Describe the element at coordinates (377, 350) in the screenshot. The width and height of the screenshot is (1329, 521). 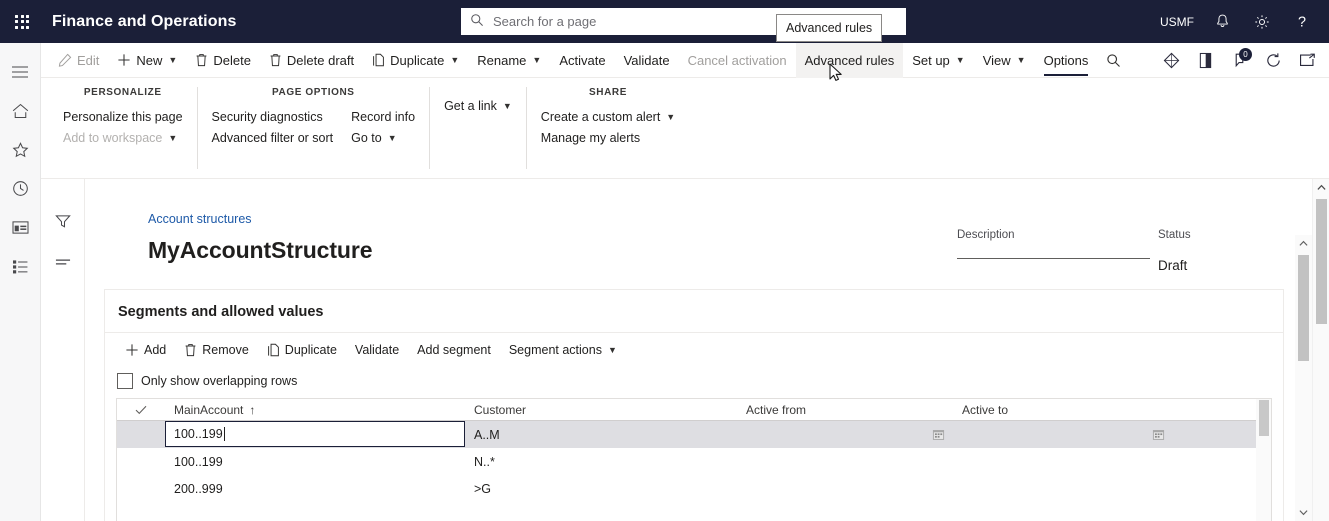
I see `grid-action-validate: Validate` at that location.